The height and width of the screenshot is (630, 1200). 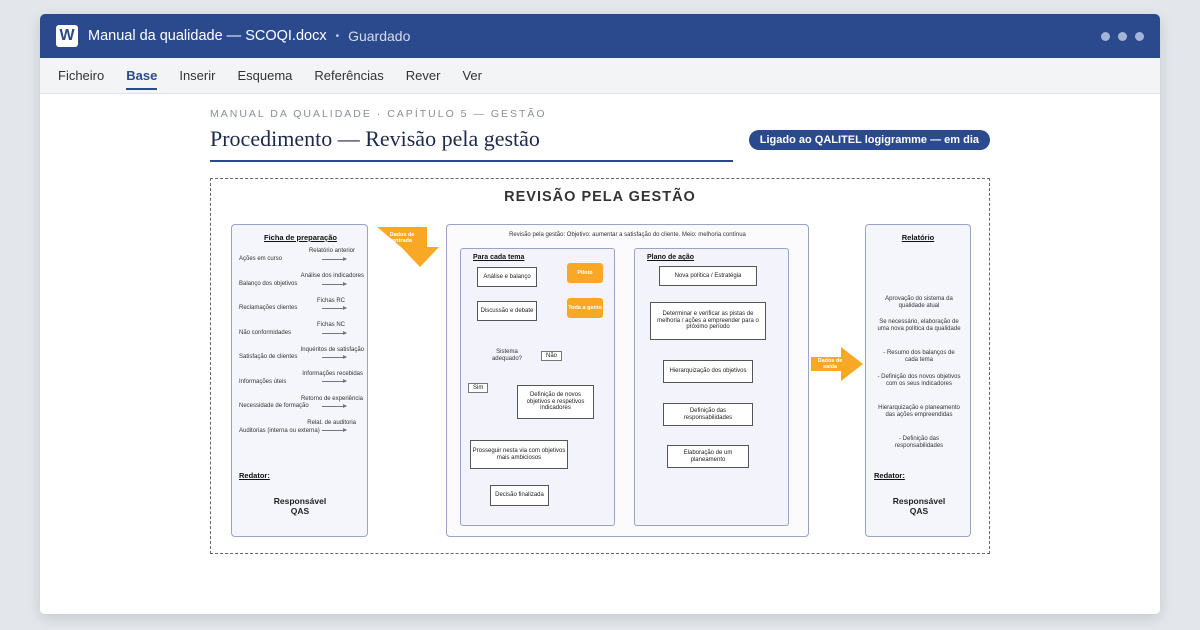 What do you see at coordinates (268, 284) in the screenshot?
I see `prep-row-left: Balanço dos objetivos` at bounding box center [268, 284].